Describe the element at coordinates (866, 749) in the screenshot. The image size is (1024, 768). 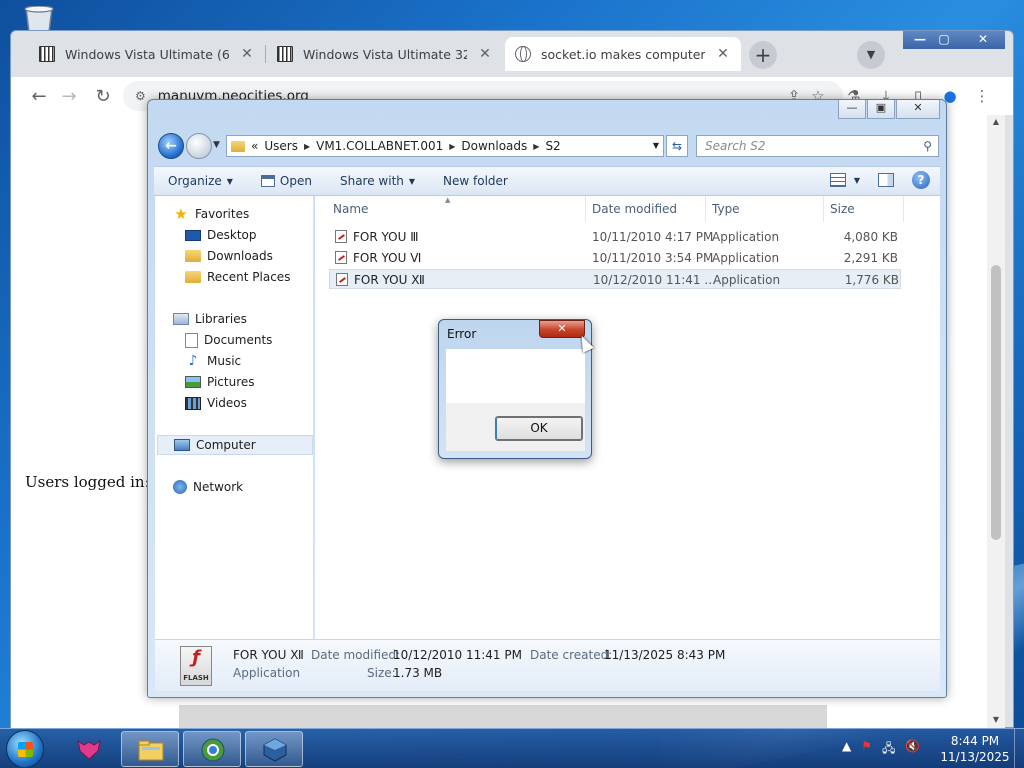
I see `action-center-flag-icon: ⚑` at that location.